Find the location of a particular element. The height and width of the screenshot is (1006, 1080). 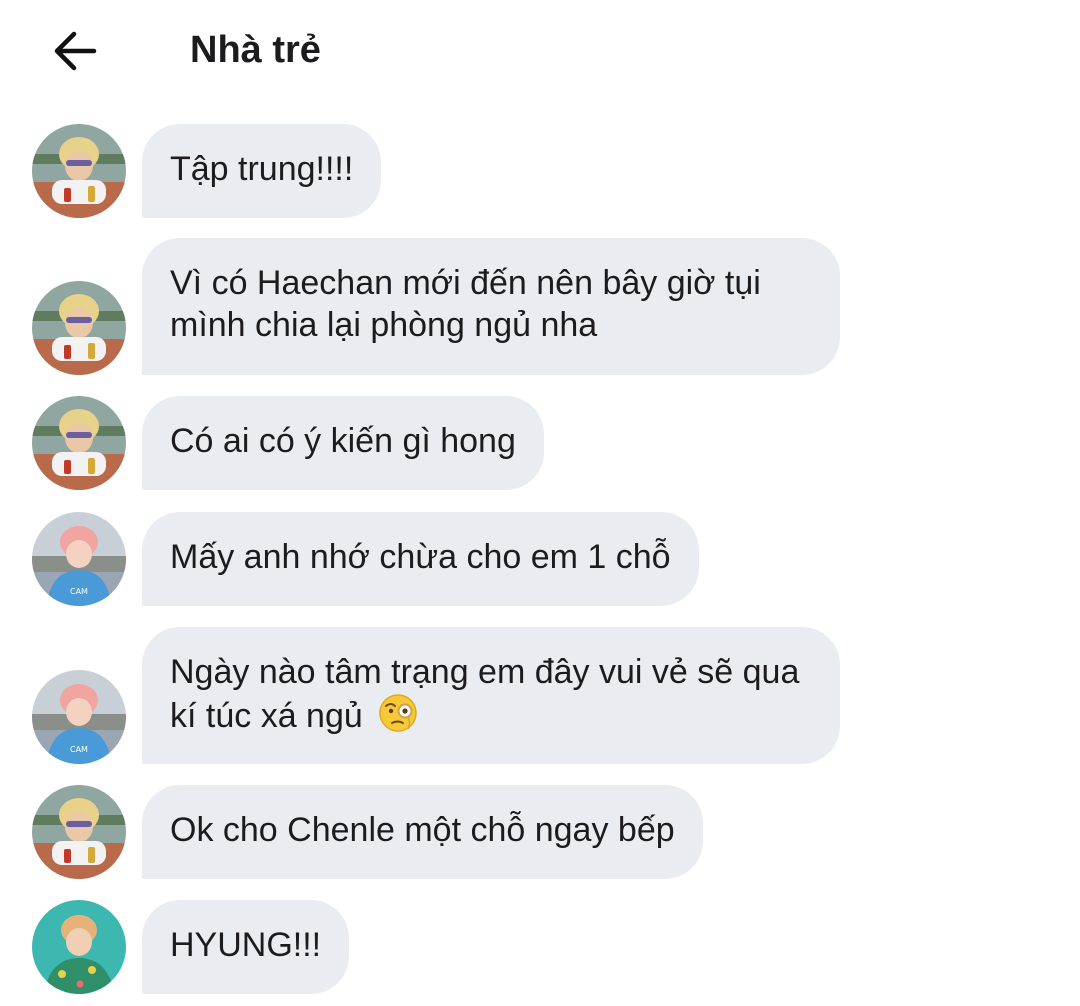

message-row: Có ai có ý kiến gì hong is located at coordinates (540, 443).